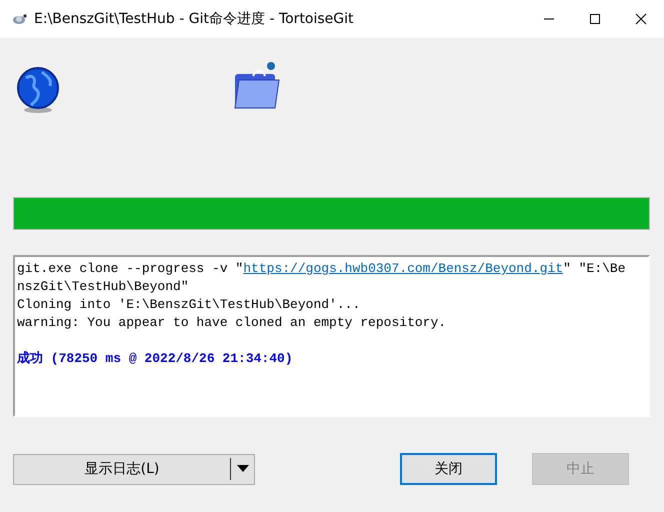 Image resolution: width=664 pixels, height=512 pixels. Describe the element at coordinates (155, 359) in the screenshot. I see `success-line: 成功 (78250 ms @ 2022/8/26 21:34:40)` at that location.